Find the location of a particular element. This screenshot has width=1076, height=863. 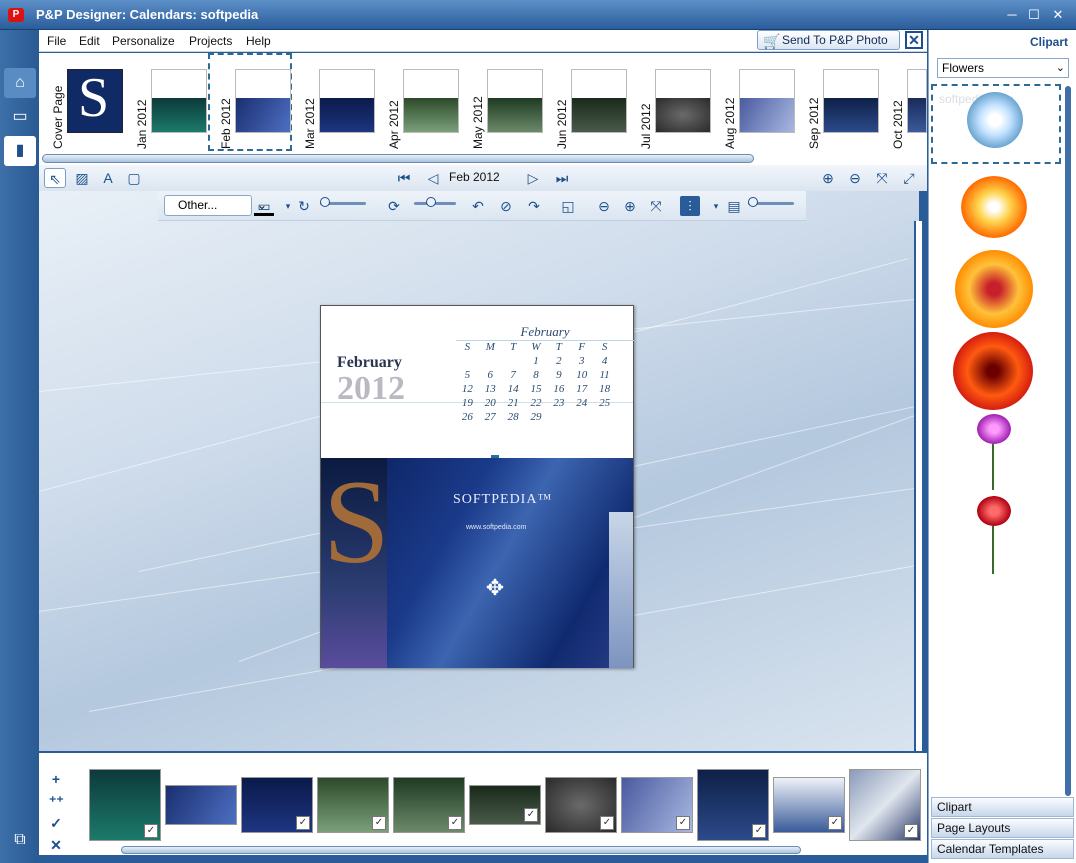

clipart-scrollbar is located at coordinates (1068, 441).